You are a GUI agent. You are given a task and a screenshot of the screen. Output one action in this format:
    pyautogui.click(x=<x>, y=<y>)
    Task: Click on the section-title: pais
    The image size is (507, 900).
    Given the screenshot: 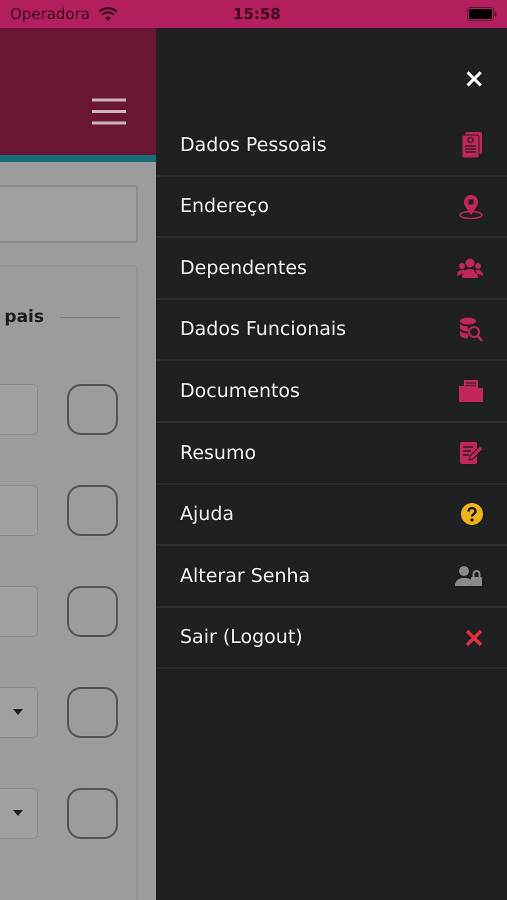 What is the action you would take?
    pyautogui.click(x=24, y=317)
    